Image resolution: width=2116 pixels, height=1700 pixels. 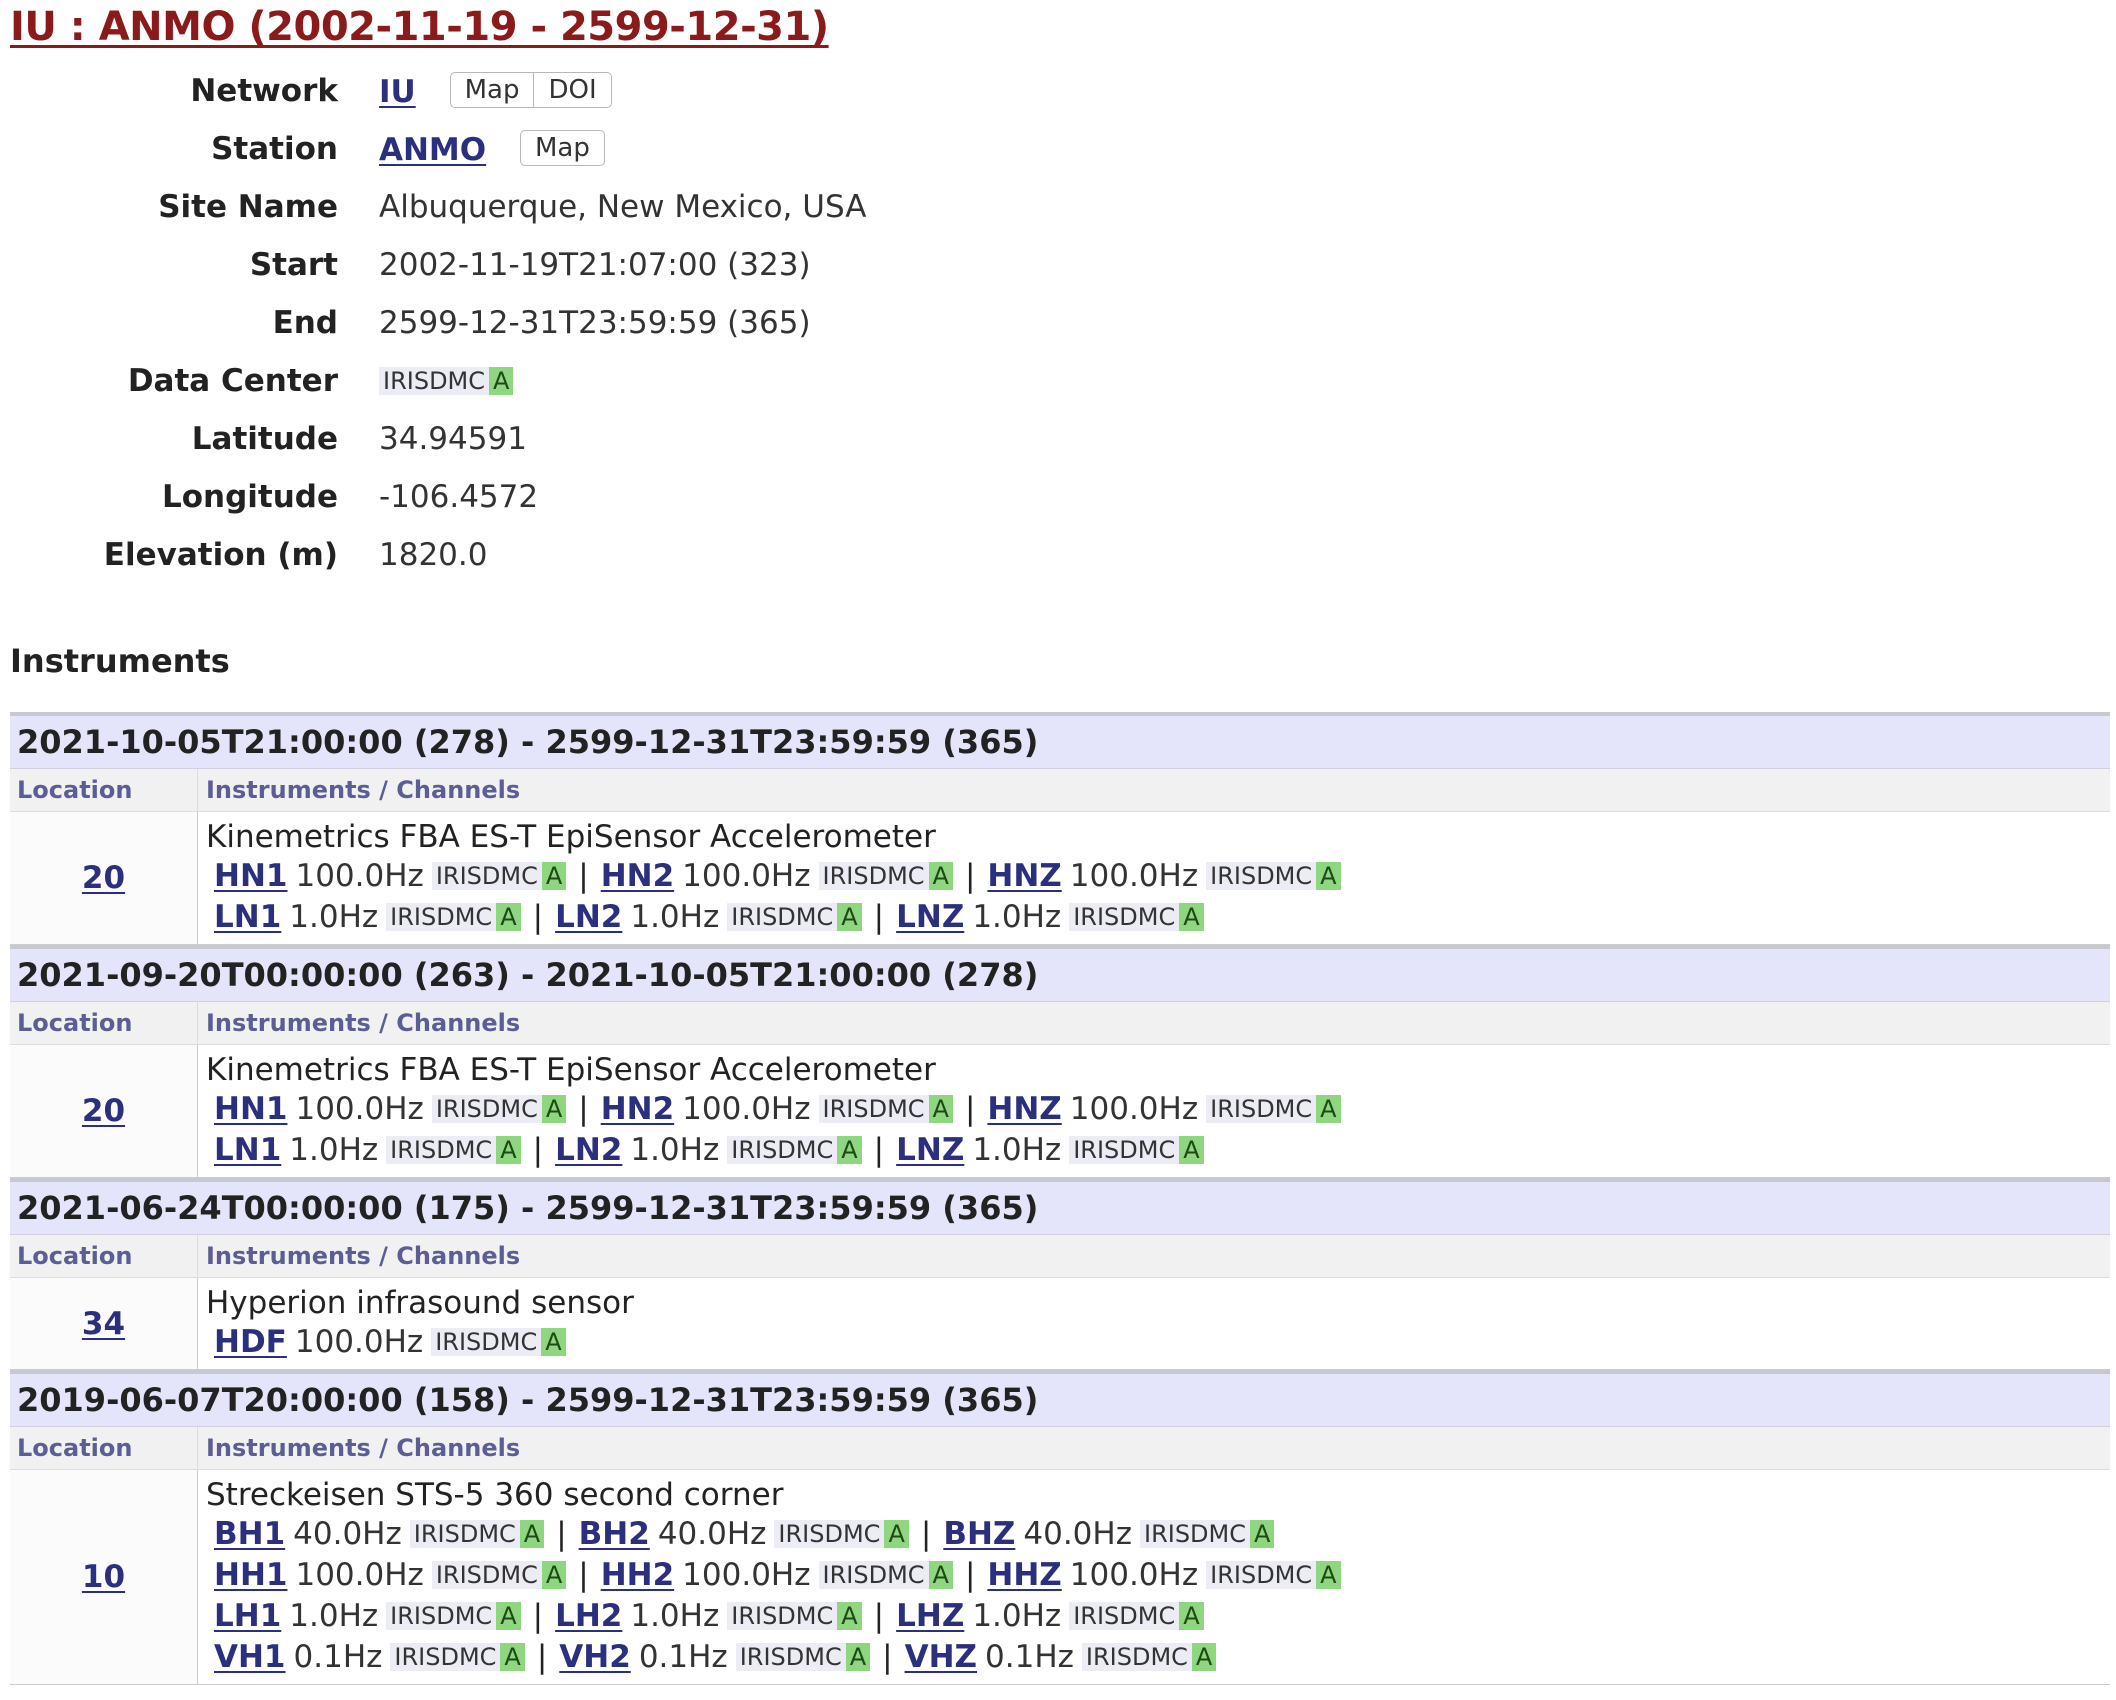 I want to click on channel-sample-rate: 0.1Hz, so click(x=683, y=1657).